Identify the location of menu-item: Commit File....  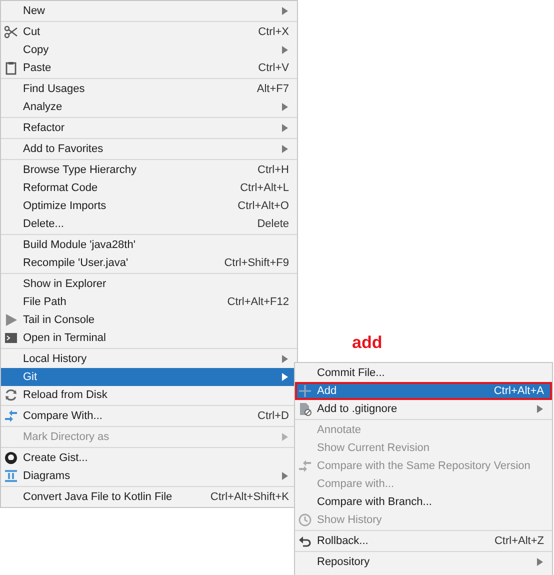
(423, 373).